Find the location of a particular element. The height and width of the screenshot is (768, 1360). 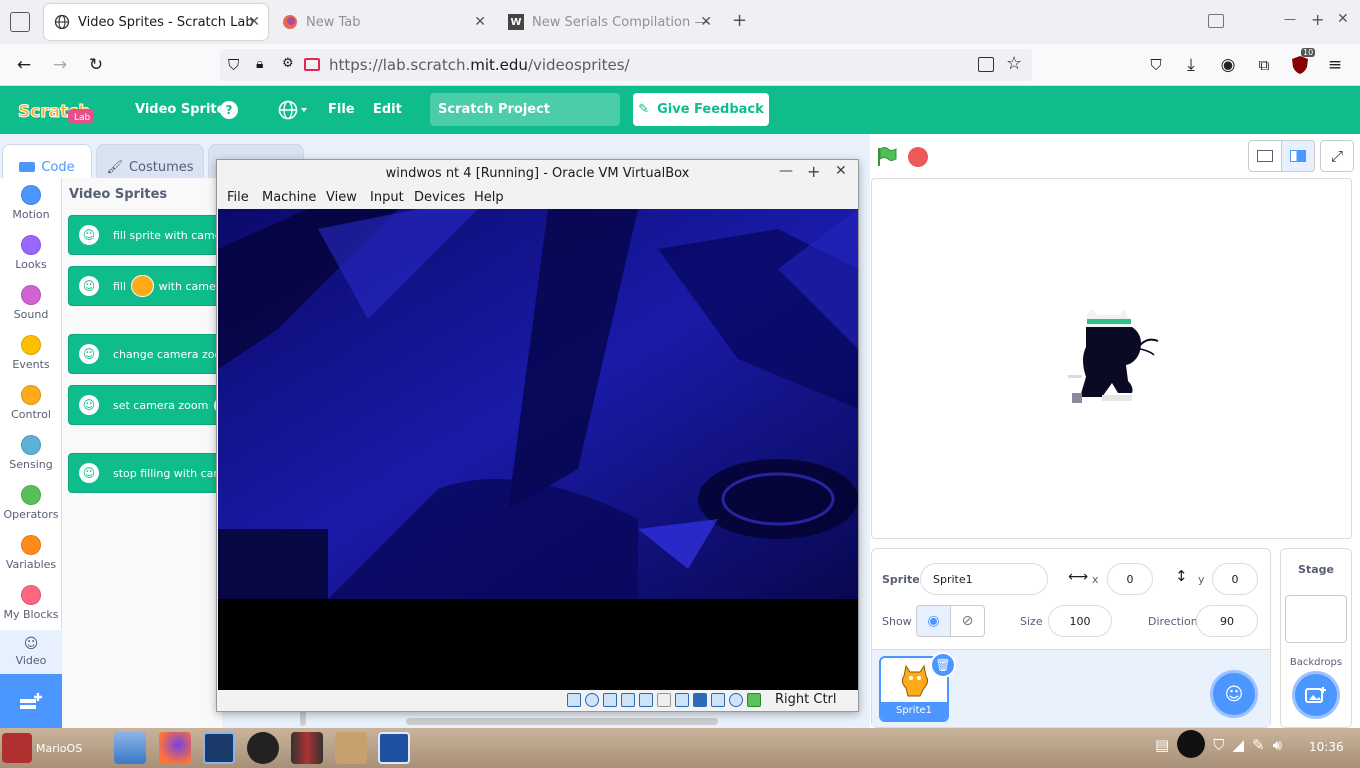

green-flag-icon is located at coordinates (887, 158).